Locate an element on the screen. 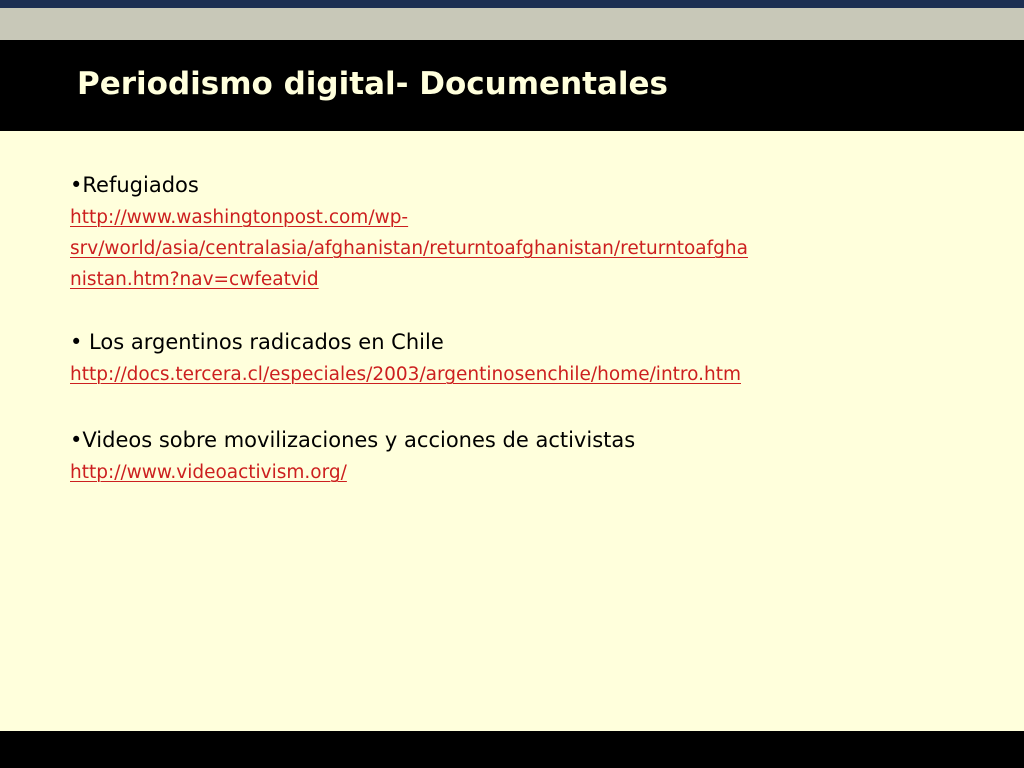  item-label: •Refugiados is located at coordinates (134, 185).